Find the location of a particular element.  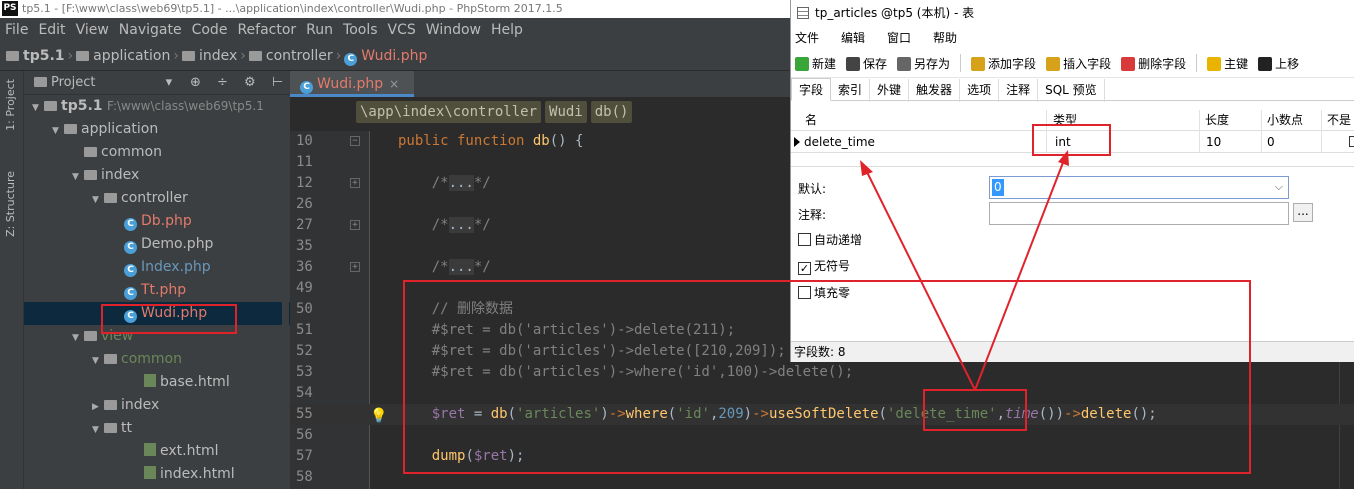

navicat-tab: 选项 is located at coordinates (980, 90).